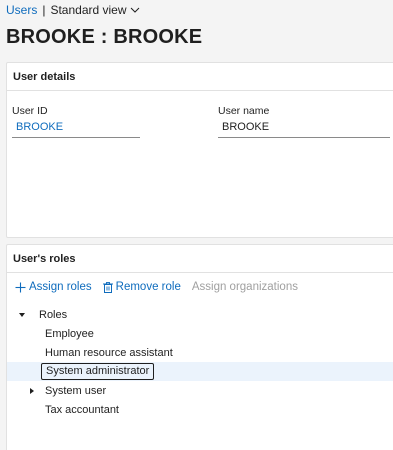 The image size is (393, 450). Describe the element at coordinates (200, 352) in the screenshot. I see `tree-item-human-resource-assistant: Human resource assistant` at that location.